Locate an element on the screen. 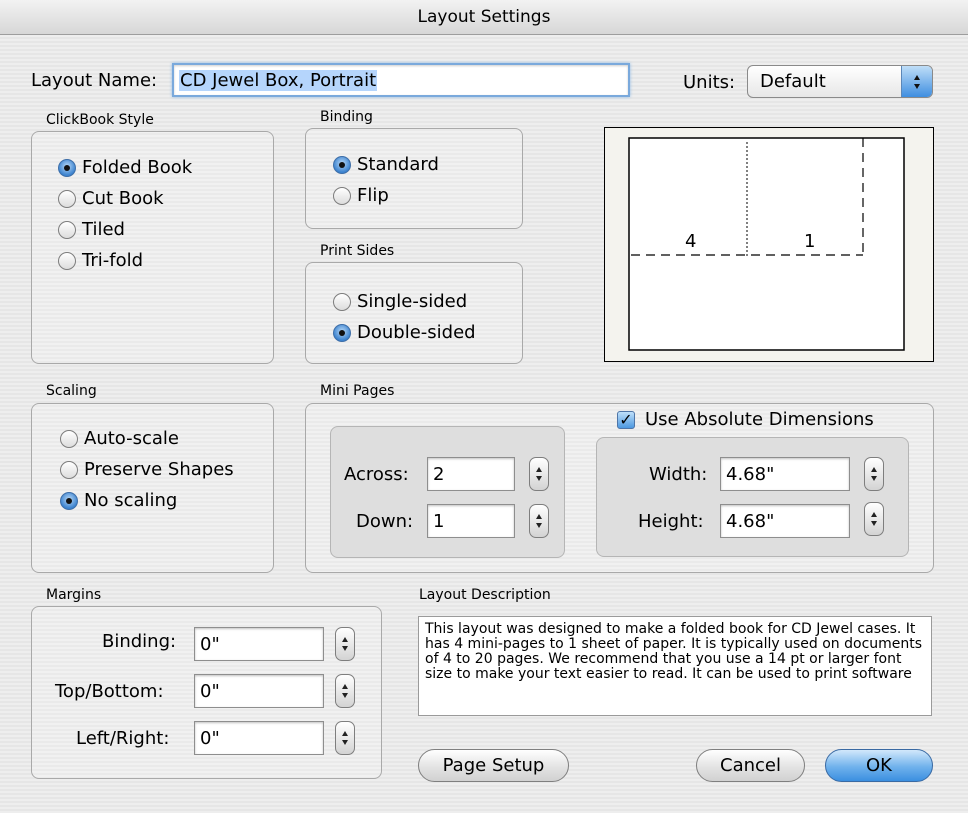 The width and height of the screenshot is (968, 813). scaling-radio-none: No scaling is located at coordinates (118, 500).